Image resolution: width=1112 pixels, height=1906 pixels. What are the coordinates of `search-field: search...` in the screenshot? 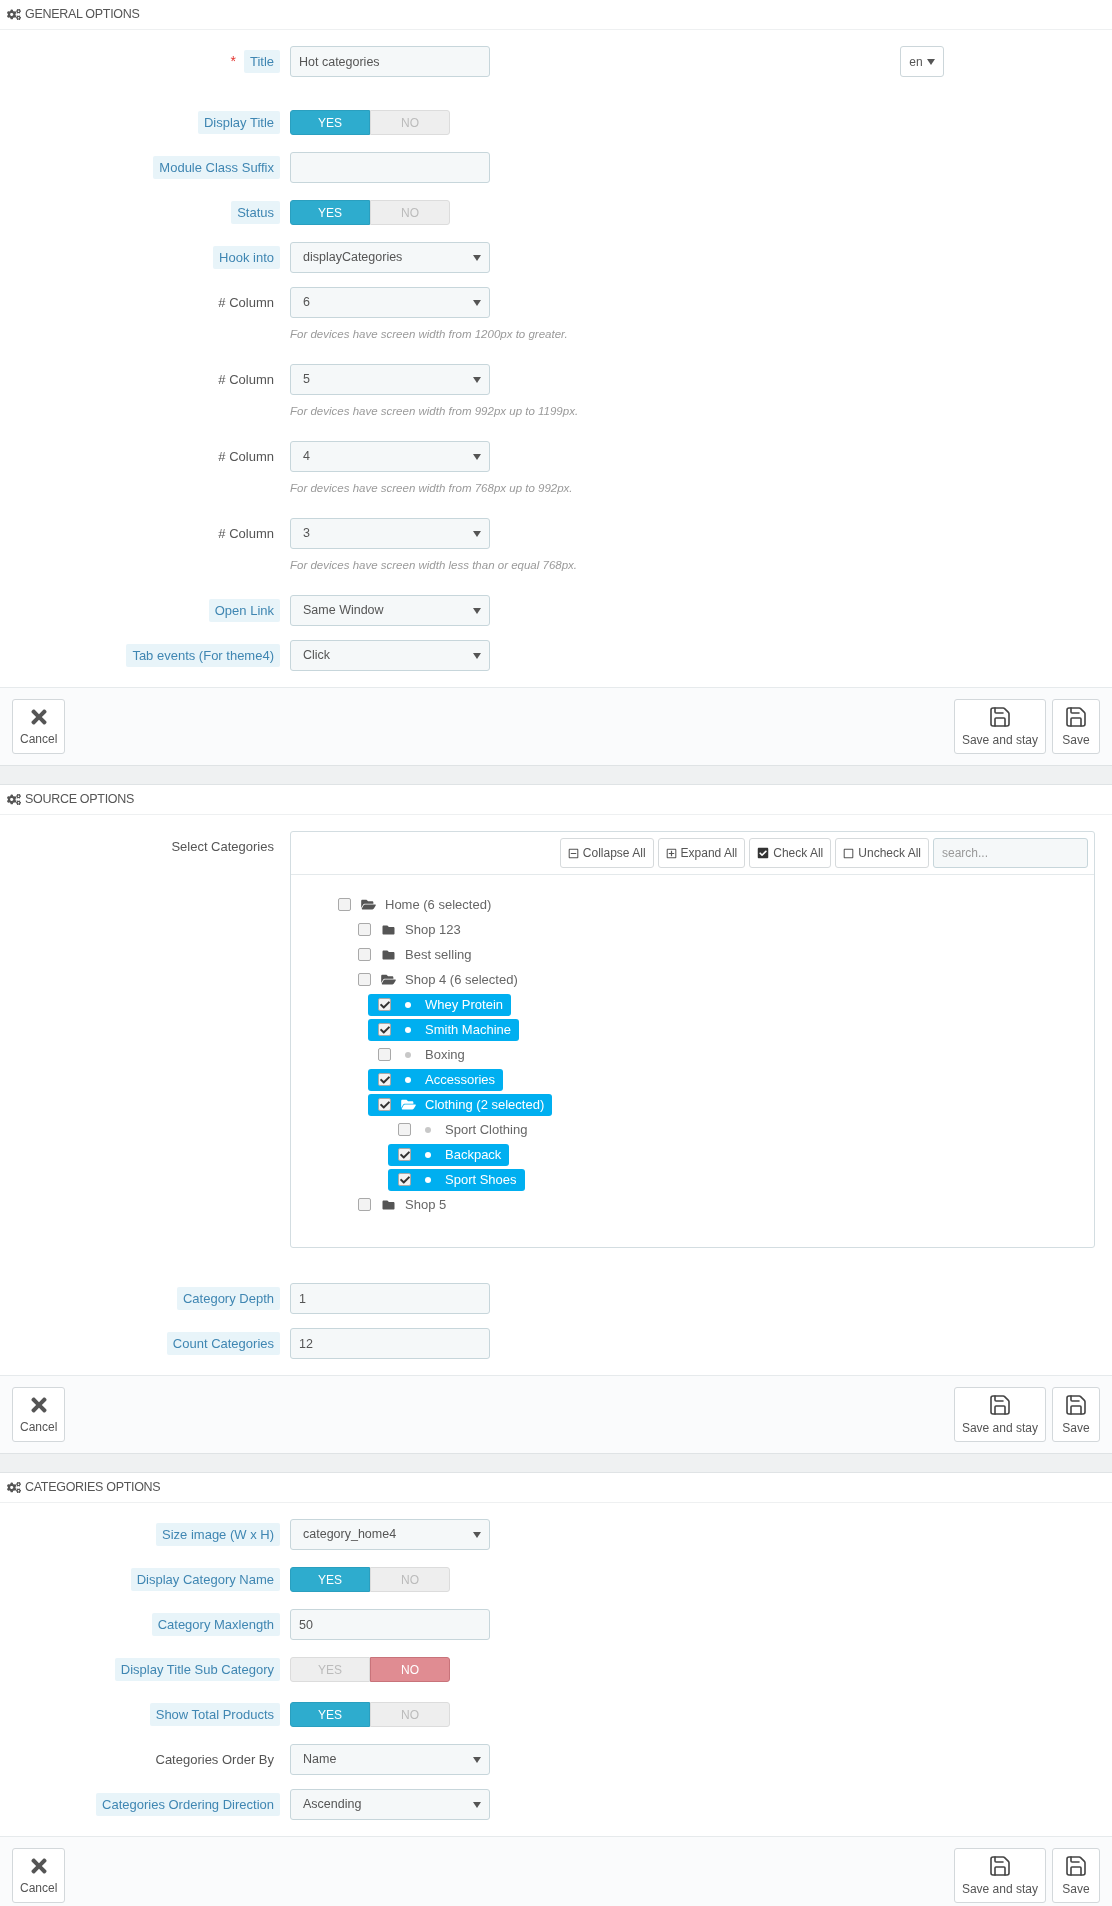 It's located at (1010, 853).